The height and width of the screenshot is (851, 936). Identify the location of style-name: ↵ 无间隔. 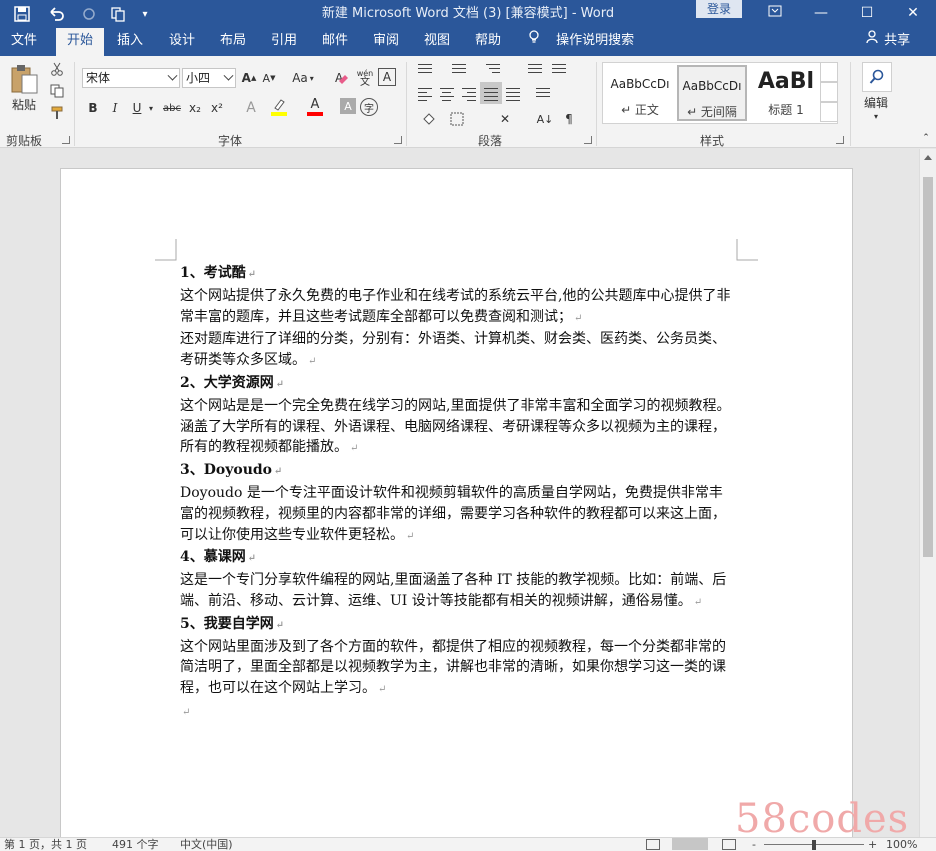
(712, 112).